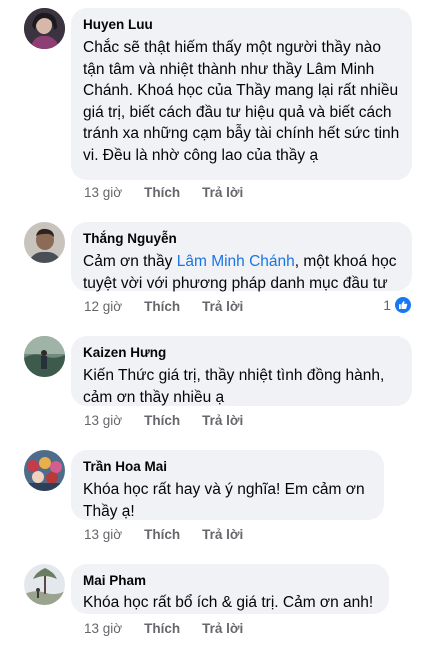 The width and height of the screenshot is (425, 650). I want to click on reaction-summary: 1, so click(397, 305).